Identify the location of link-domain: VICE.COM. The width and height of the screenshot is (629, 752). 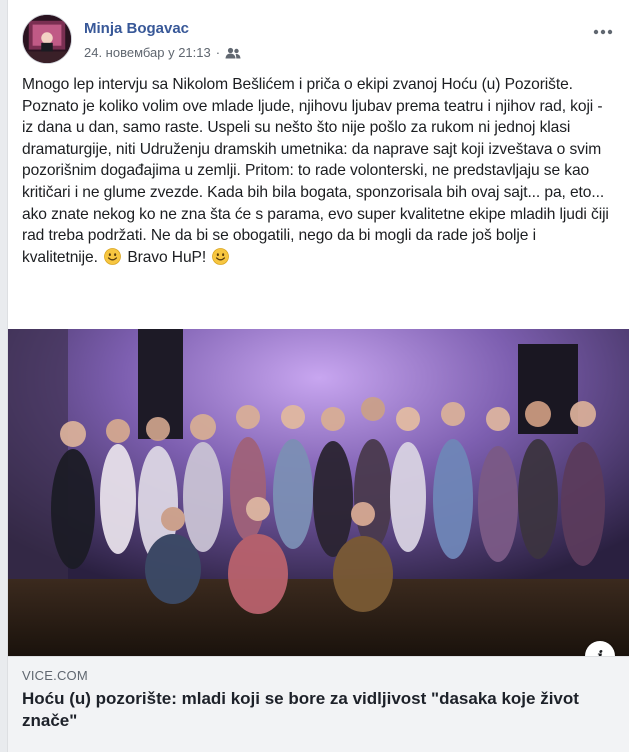
(55, 675).